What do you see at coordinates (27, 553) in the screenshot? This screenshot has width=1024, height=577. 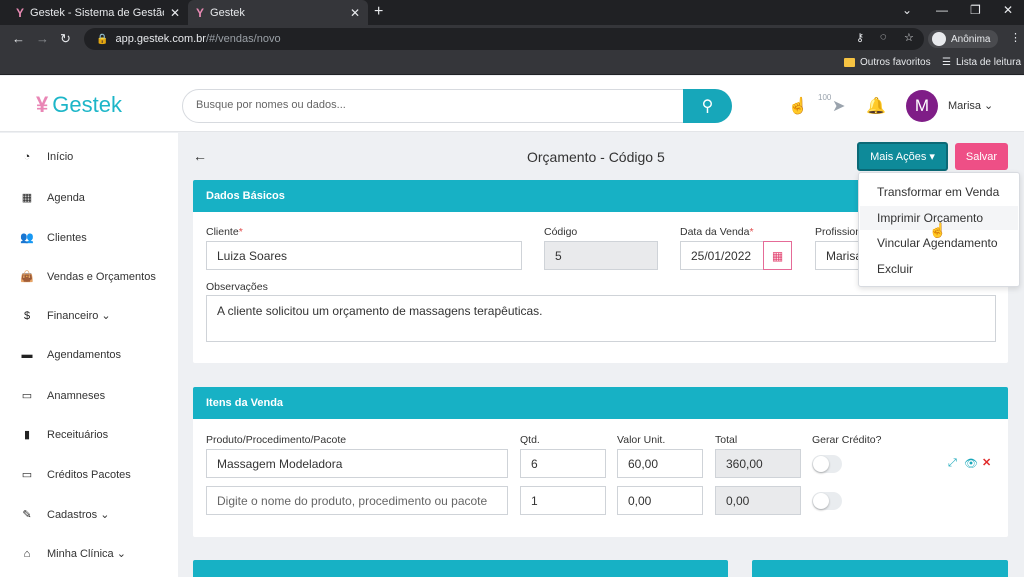 I see `home-icon: ⌂` at bounding box center [27, 553].